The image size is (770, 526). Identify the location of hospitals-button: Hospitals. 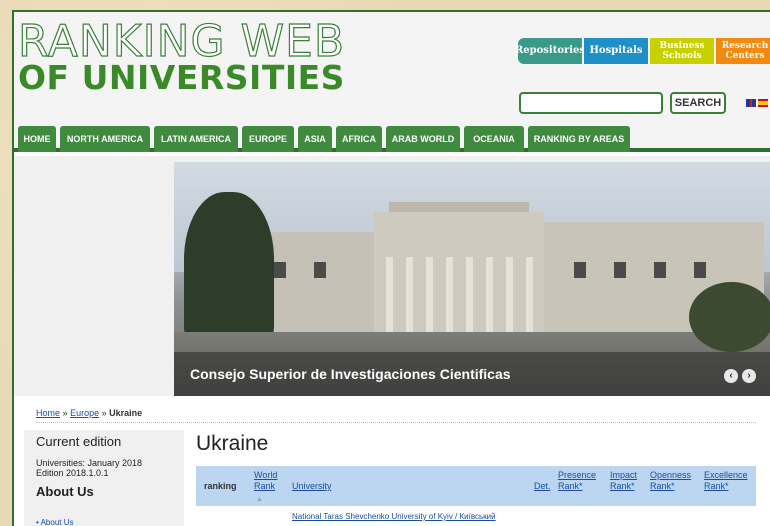
(616, 51).